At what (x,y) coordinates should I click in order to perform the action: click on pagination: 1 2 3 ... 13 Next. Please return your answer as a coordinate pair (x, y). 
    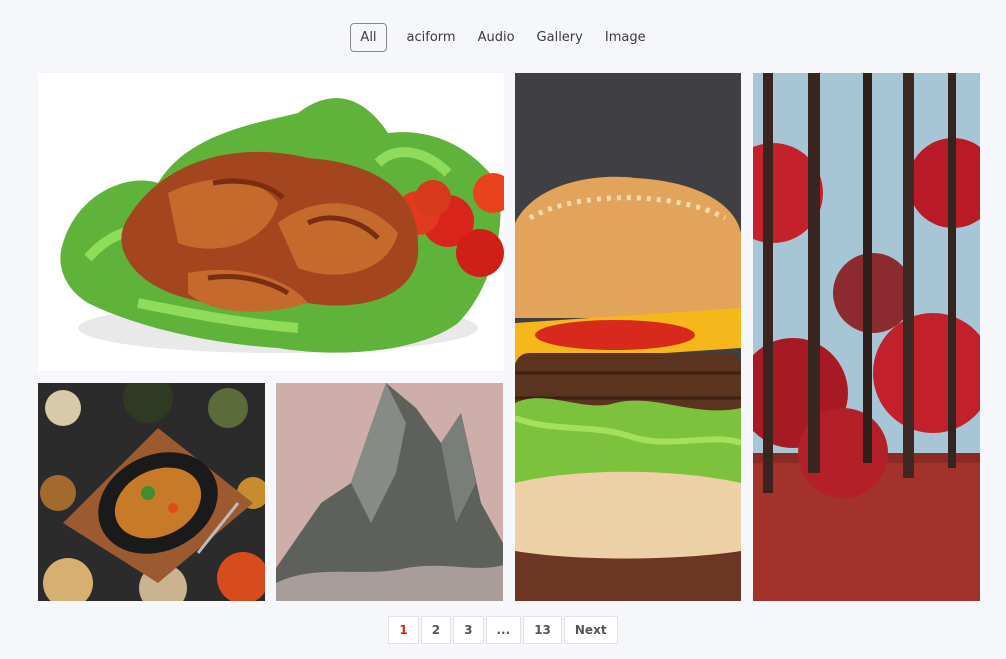
    Looking at the image, I should click on (503, 630).